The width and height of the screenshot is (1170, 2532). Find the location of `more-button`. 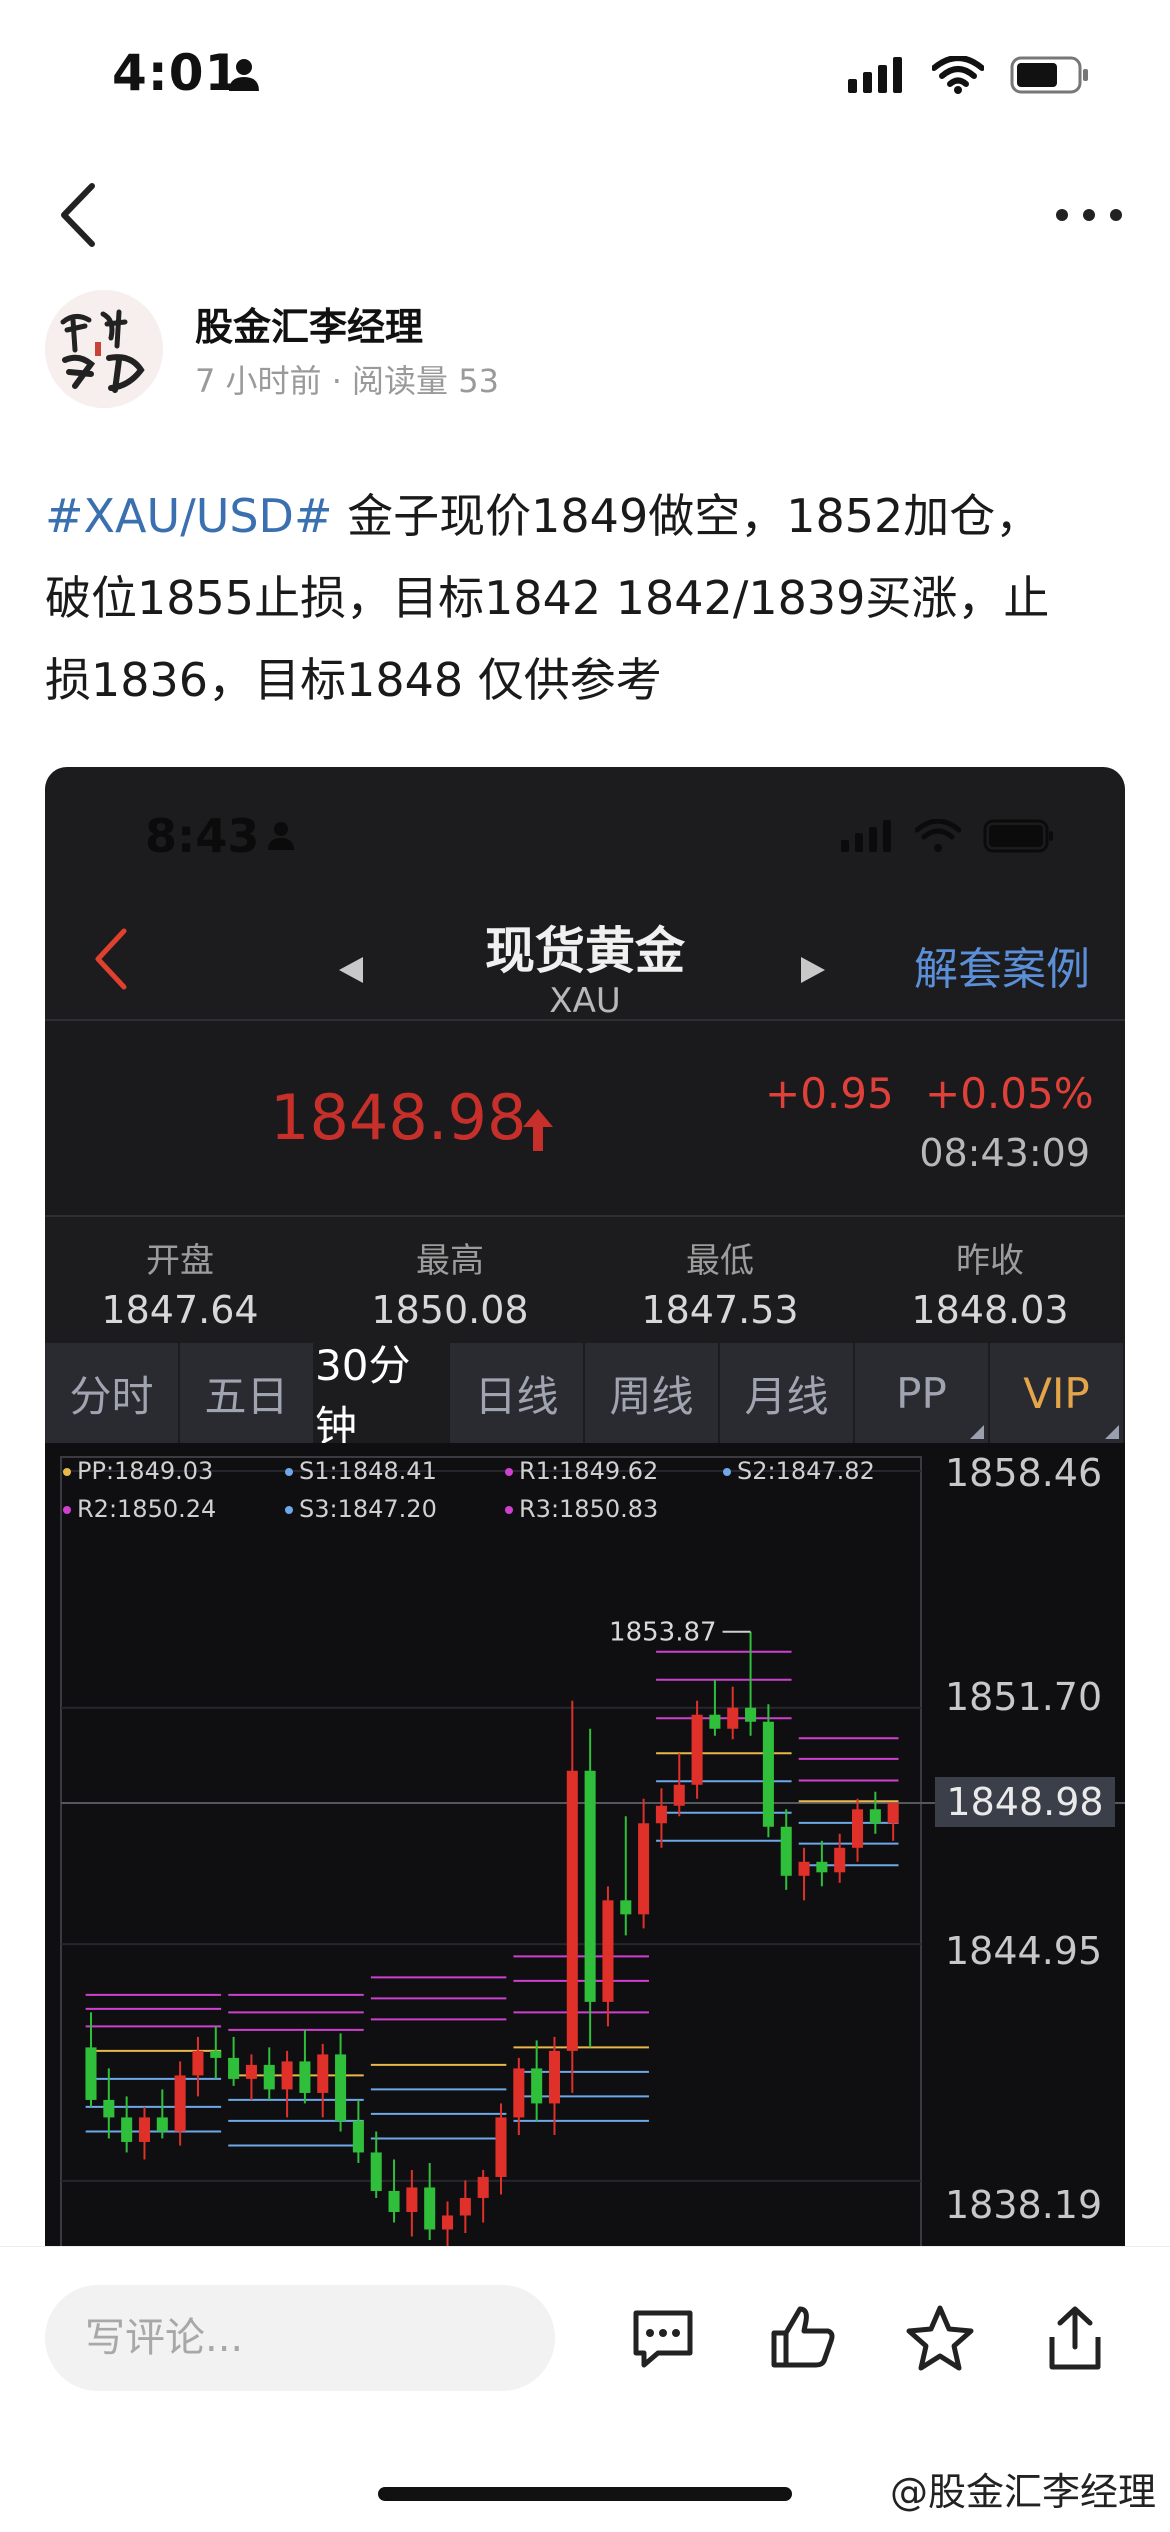

more-button is located at coordinates (1089, 215).